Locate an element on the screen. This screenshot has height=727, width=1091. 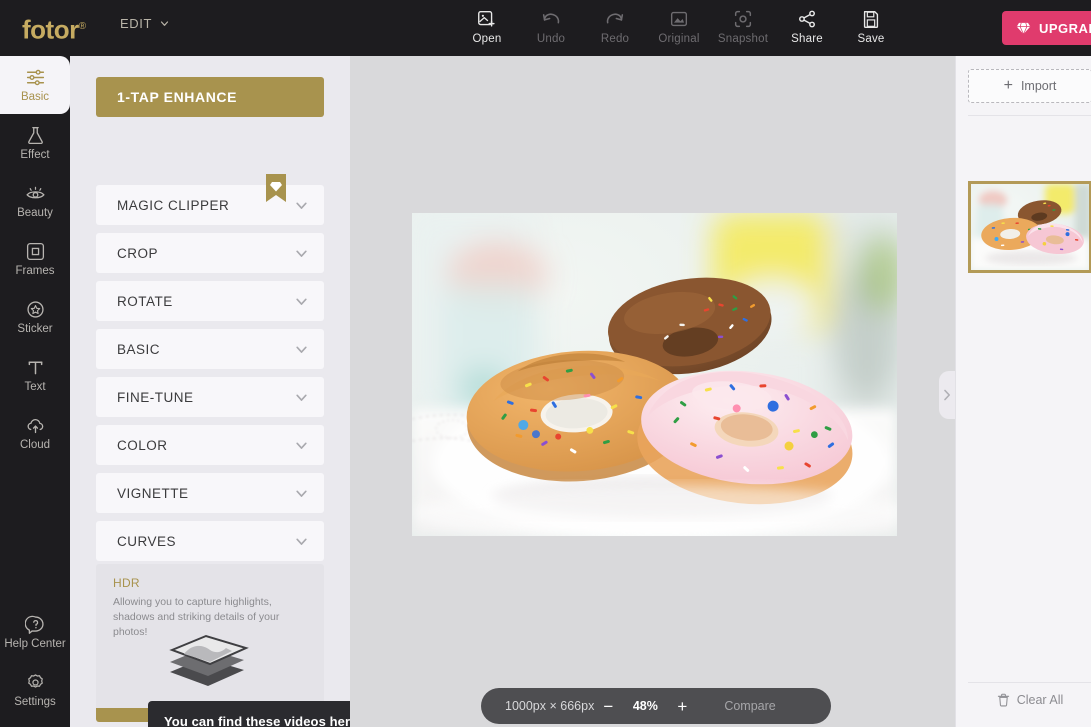
cloud-upload-icon is located at coordinates (35, 426).